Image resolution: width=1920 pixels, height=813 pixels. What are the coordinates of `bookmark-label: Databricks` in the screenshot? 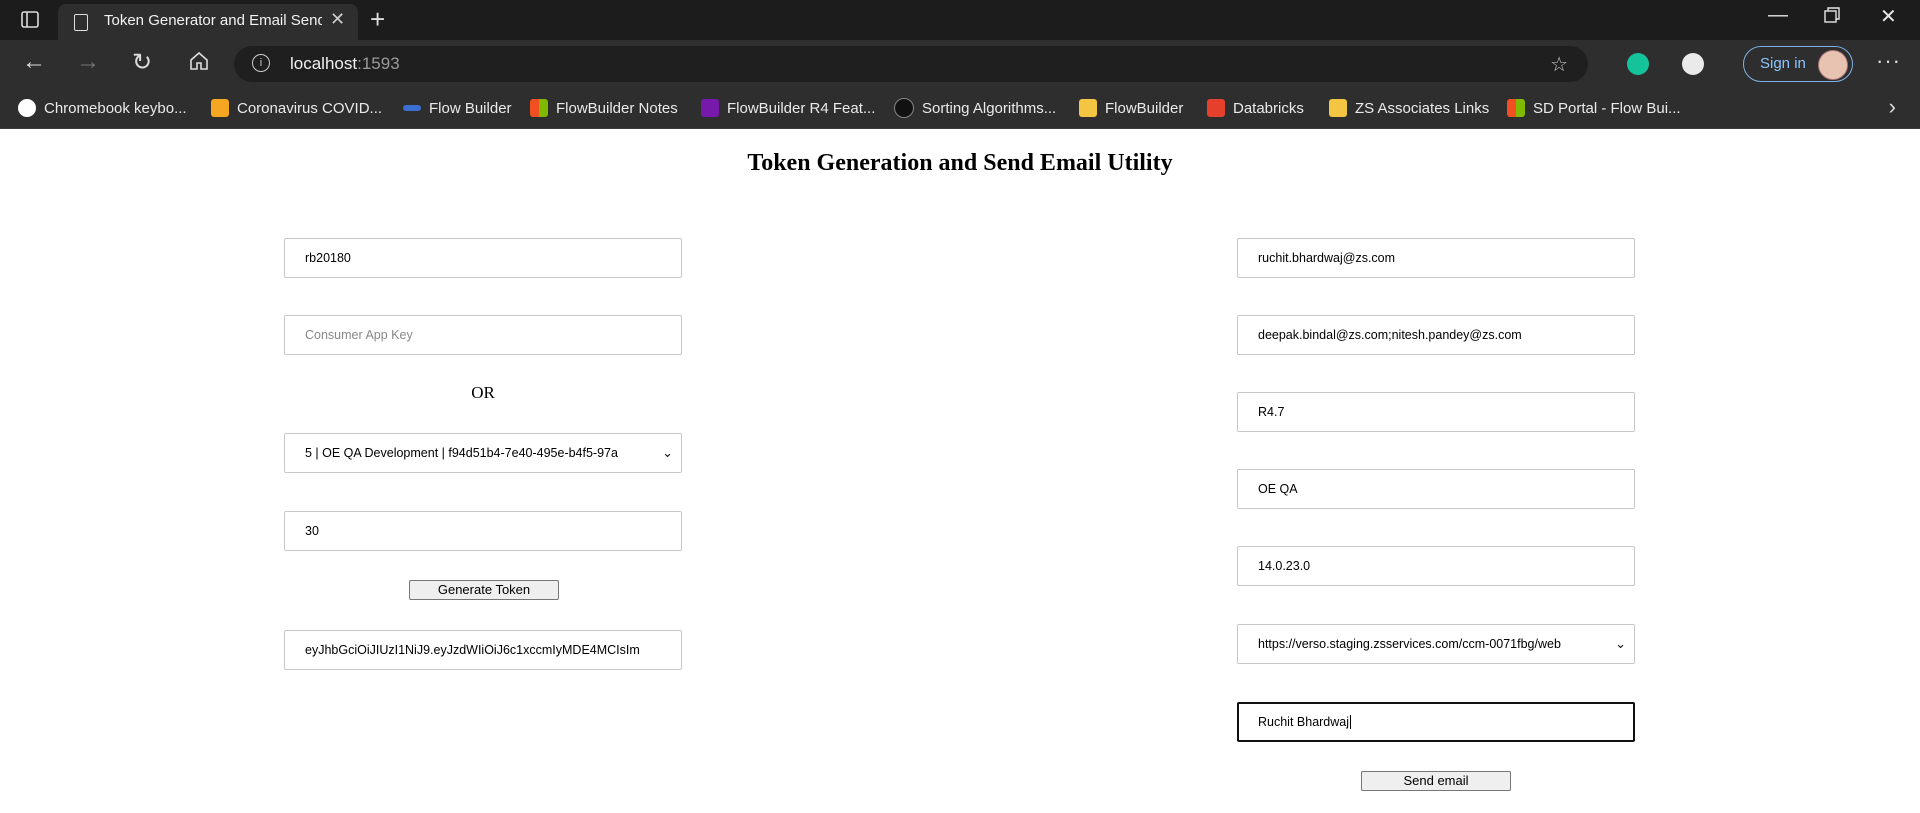 It's located at (1268, 108).